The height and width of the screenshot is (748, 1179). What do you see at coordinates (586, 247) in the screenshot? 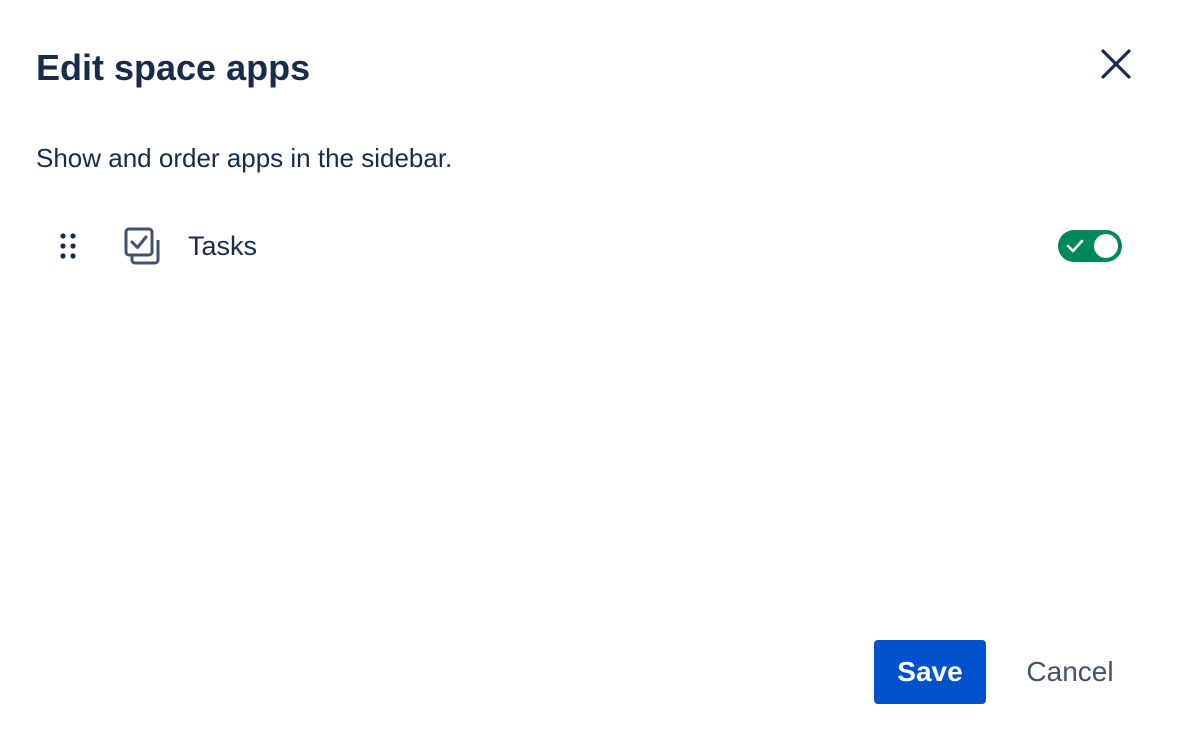
I see `app-list-item-tasks: Tasks` at bounding box center [586, 247].